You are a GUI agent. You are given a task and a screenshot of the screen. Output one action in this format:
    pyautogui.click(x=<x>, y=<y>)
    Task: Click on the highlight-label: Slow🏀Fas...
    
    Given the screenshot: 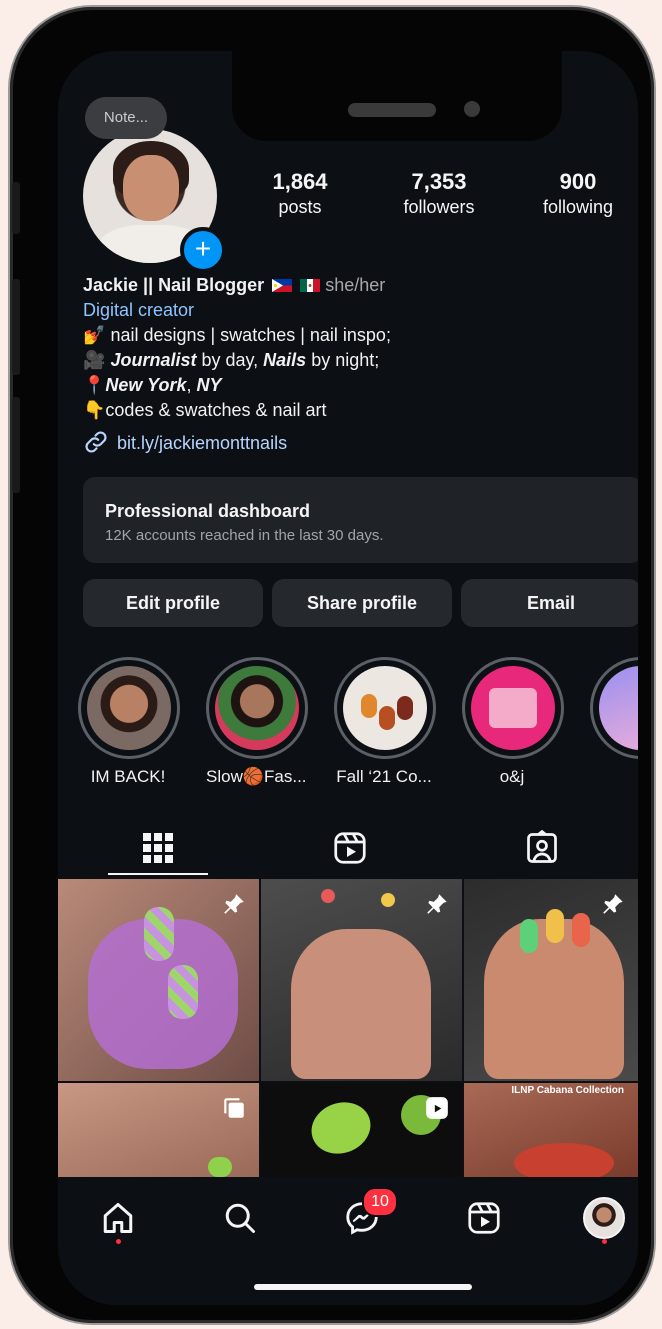 What is the action you would take?
    pyautogui.click(x=256, y=776)
    